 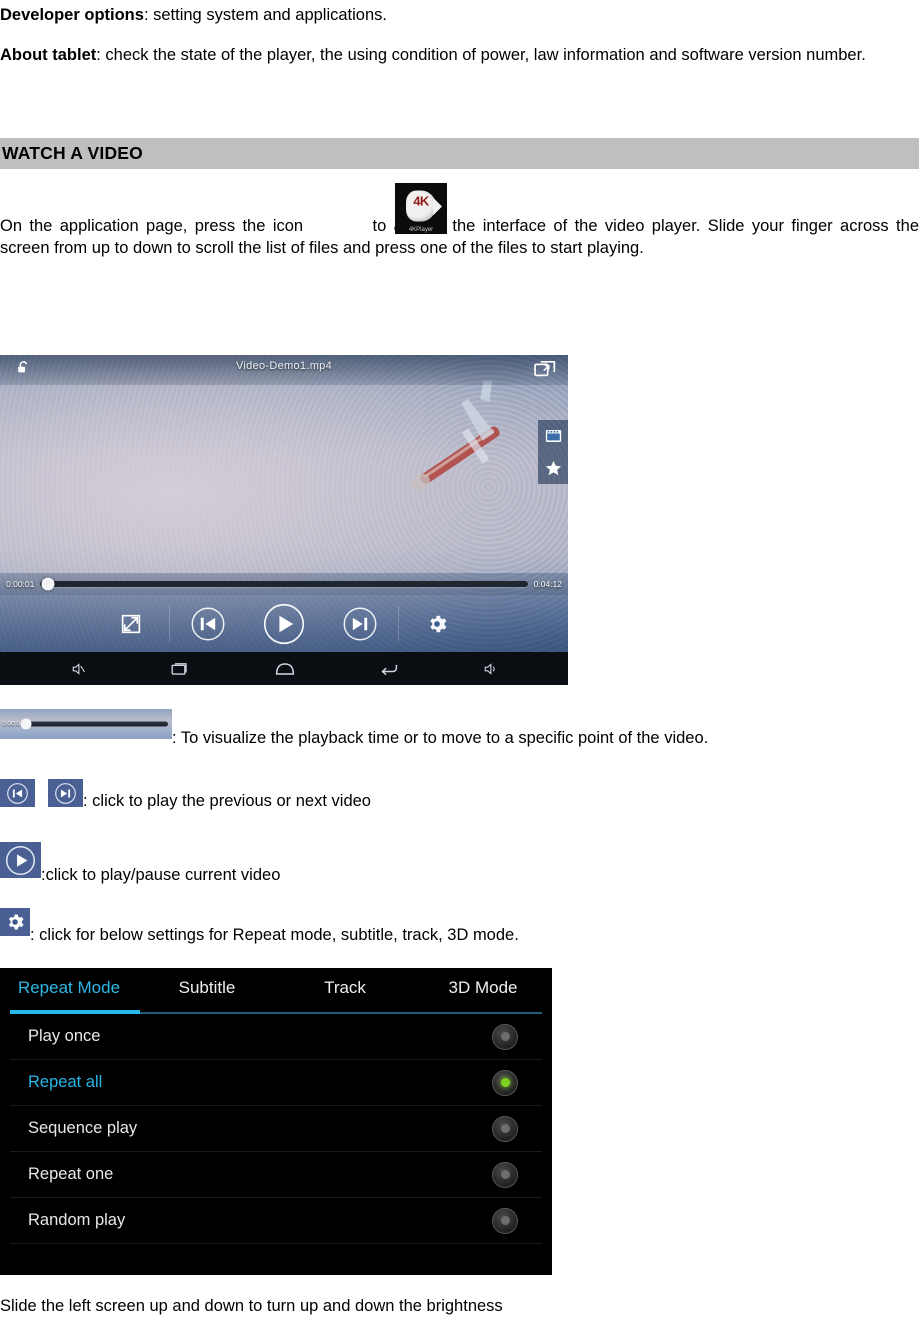 I want to click on caption-next-icon, so click(x=65, y=793).